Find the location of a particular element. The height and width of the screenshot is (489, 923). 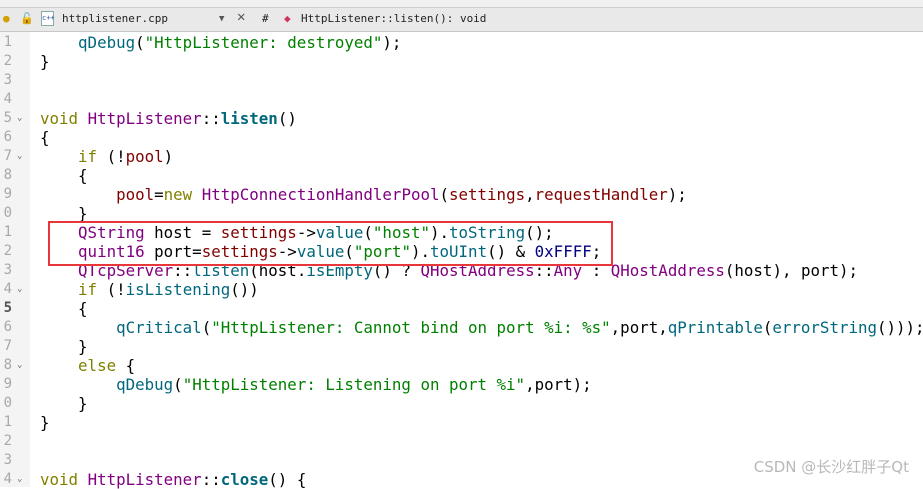

code-token: close is located at coordinates (244, 479).